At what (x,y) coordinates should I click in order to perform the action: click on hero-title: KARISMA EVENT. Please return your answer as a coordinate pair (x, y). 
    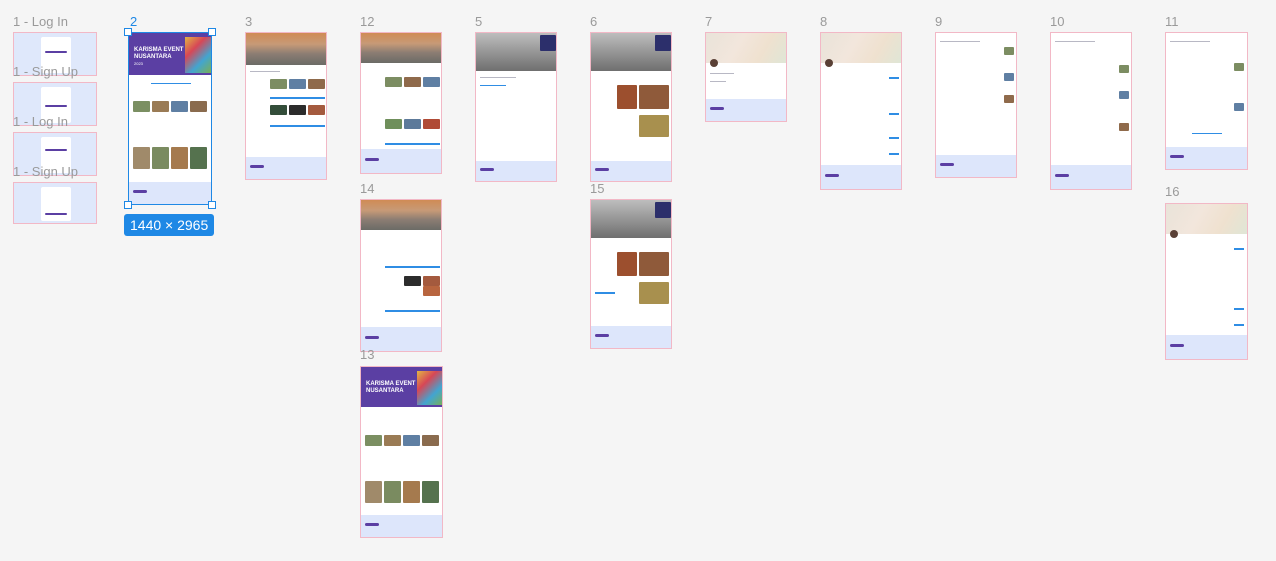
    Looking at the image, I should click on (159, 50).